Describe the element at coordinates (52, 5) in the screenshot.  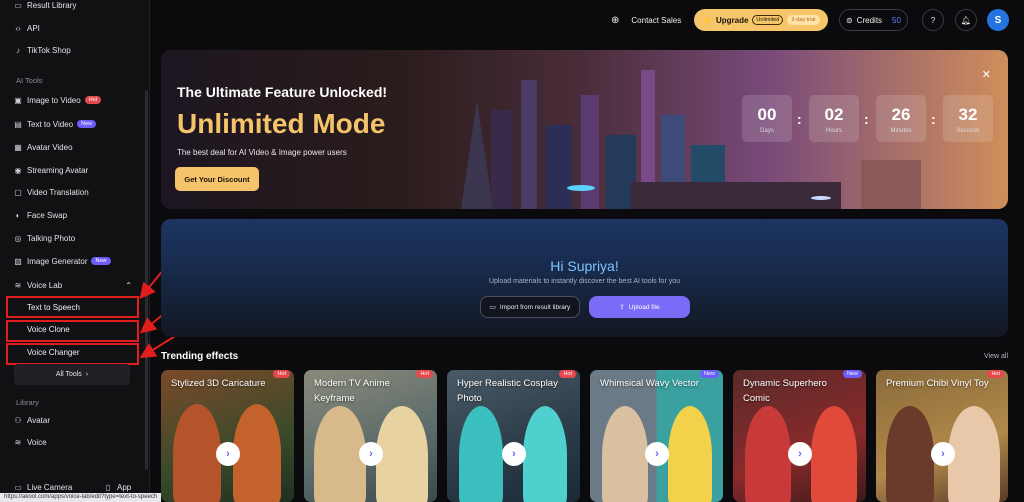
I see `sidebar-item-label: Result Library` at that location.